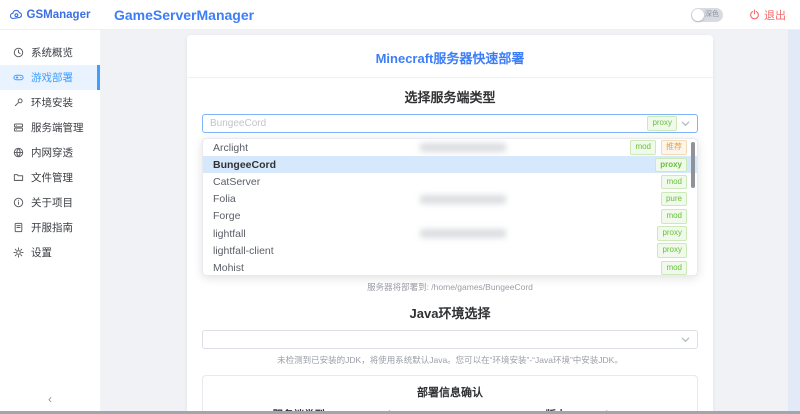  Describe the element at coordinates (693, 165) in the screenshot. I see `dropdown-scrollbar` at that location.